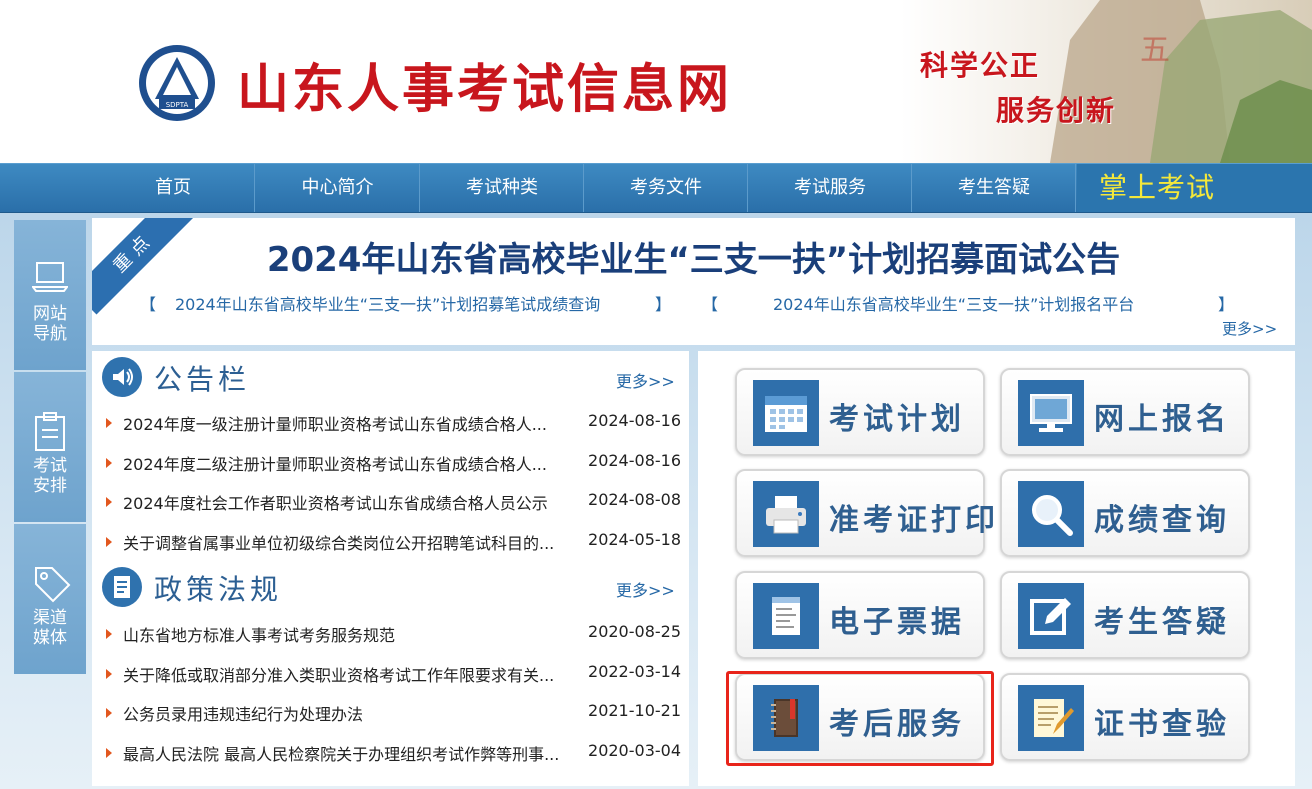 This screenshot has height=789, width=1312. I want to click on nav-exam-types: 考试种类, so click(502, 188).